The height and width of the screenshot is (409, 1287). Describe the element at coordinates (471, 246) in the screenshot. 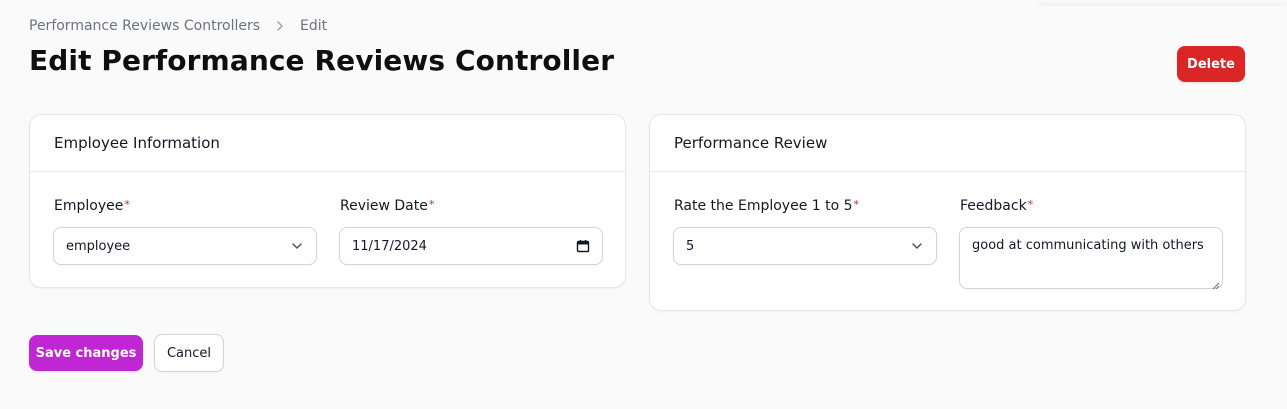

I see `review-date-input: 11/17/2024` at that location.